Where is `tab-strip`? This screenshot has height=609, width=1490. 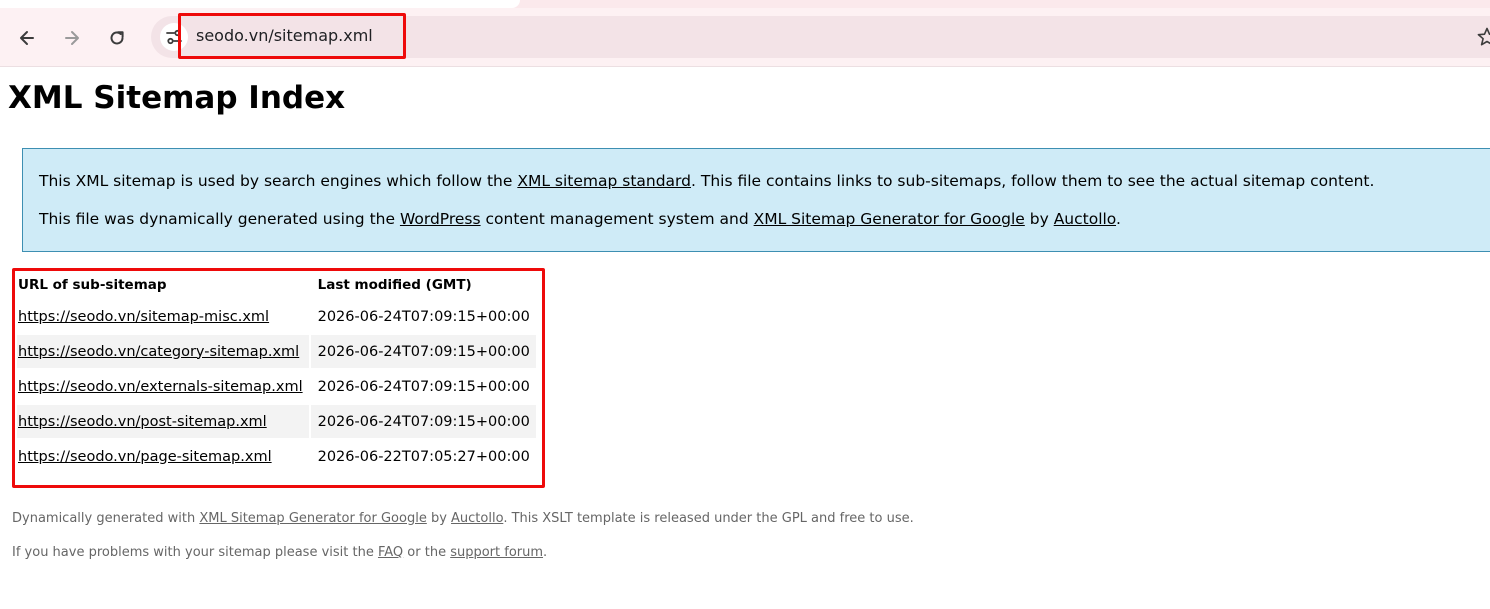
tab-strip is located at coordinates (745, 4).